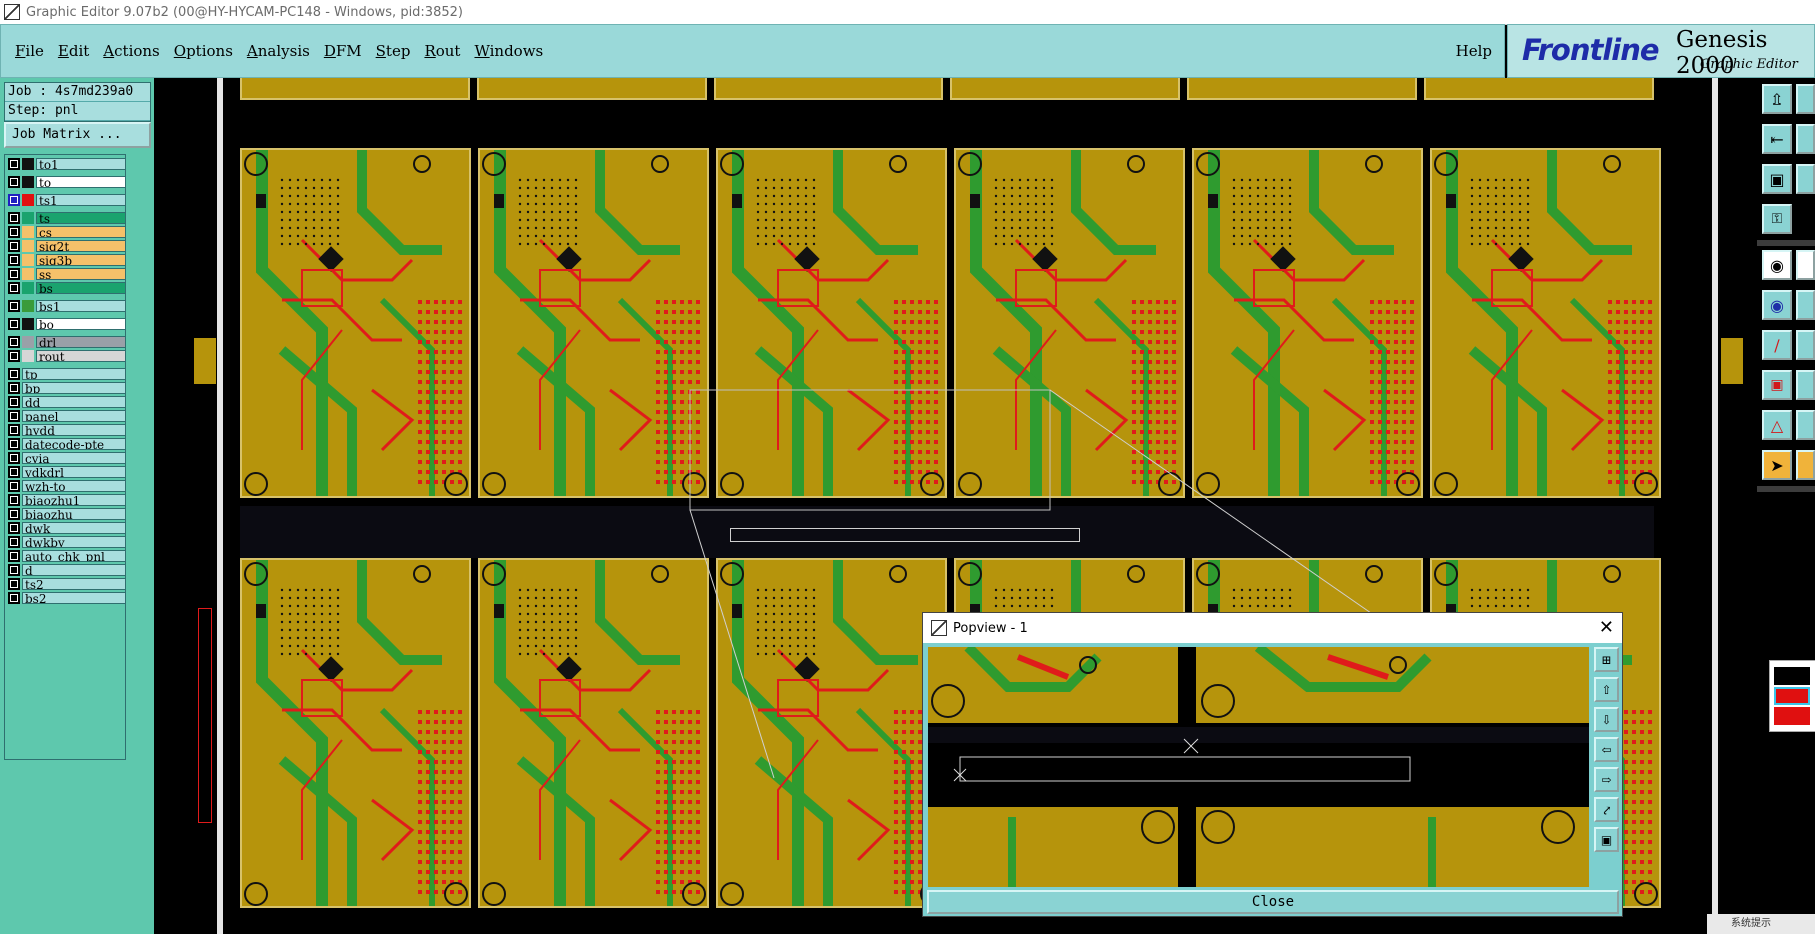  I want to click on popview-zoom-button: ⊞, so click(1606, 659).